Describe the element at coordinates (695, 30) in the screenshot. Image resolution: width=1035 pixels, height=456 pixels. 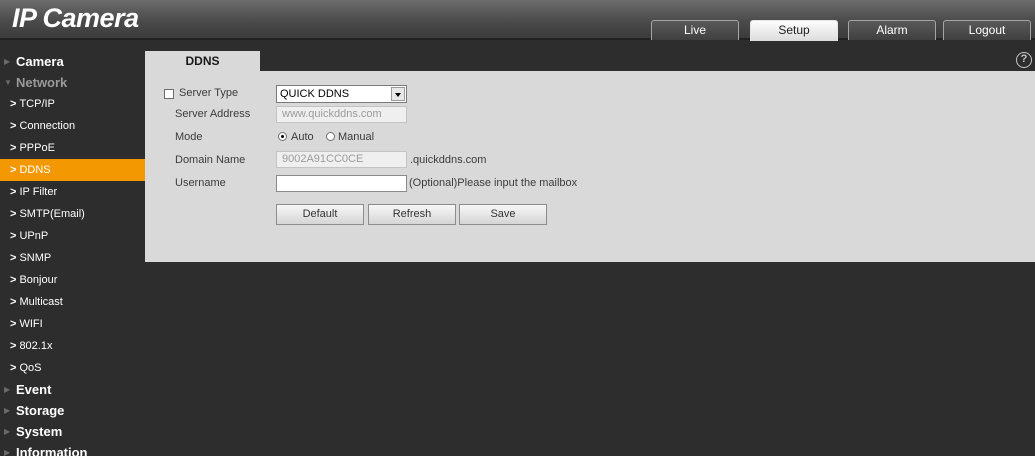
I see `tab-live: Live` at that location.